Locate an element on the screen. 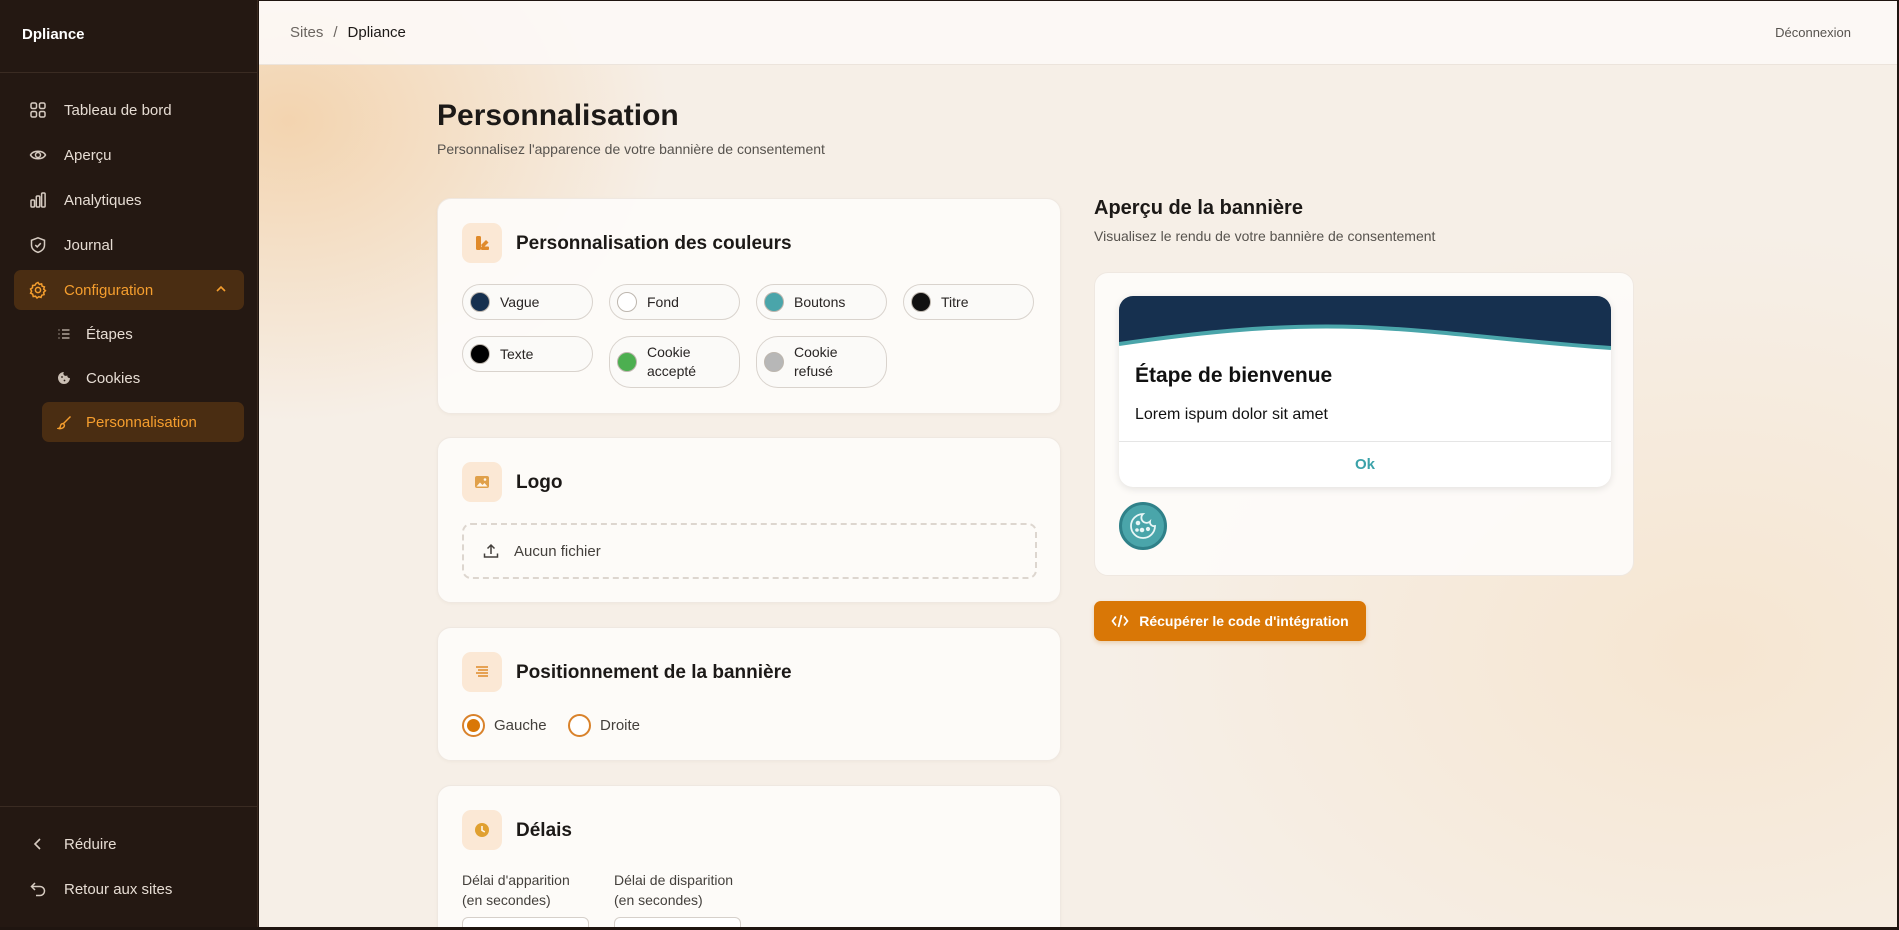 Image resolution: width=1899 pixels, height=930 pixels. breadcrumb-current: Dpliance is located at coordinates (376, 32).